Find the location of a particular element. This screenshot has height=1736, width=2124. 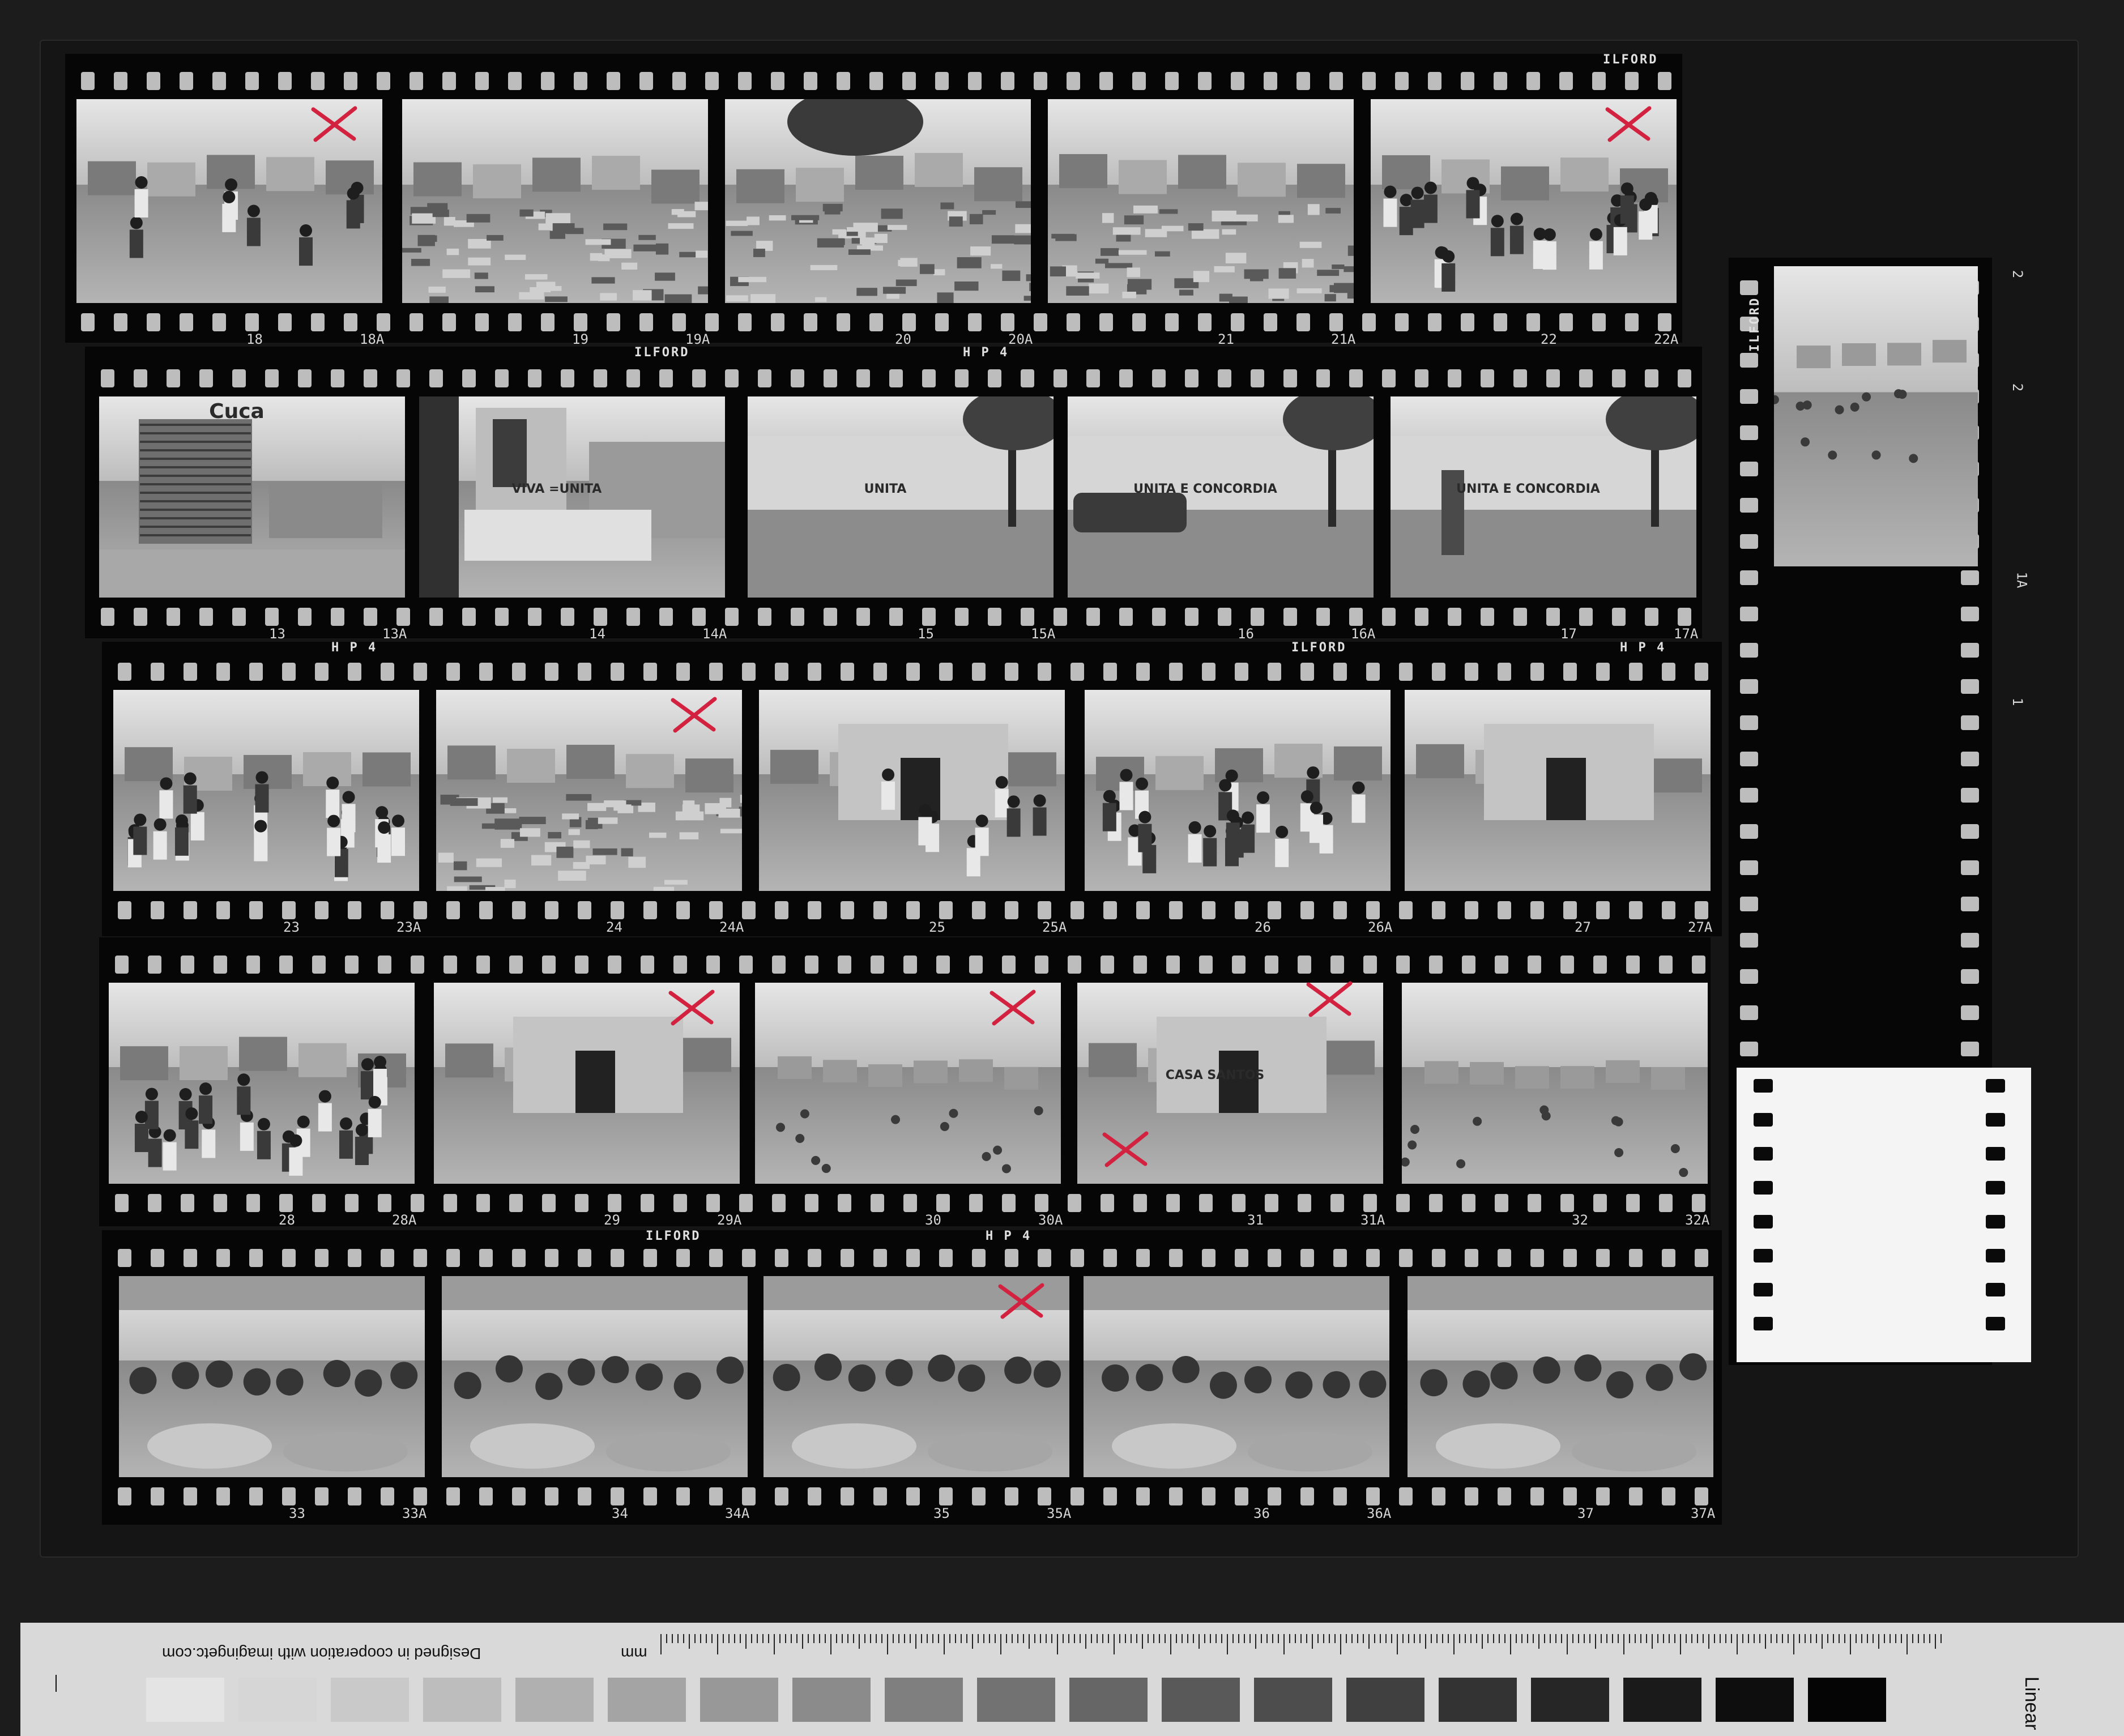

frame-number-alt: 36A is located at coordinates (1379, 1513).